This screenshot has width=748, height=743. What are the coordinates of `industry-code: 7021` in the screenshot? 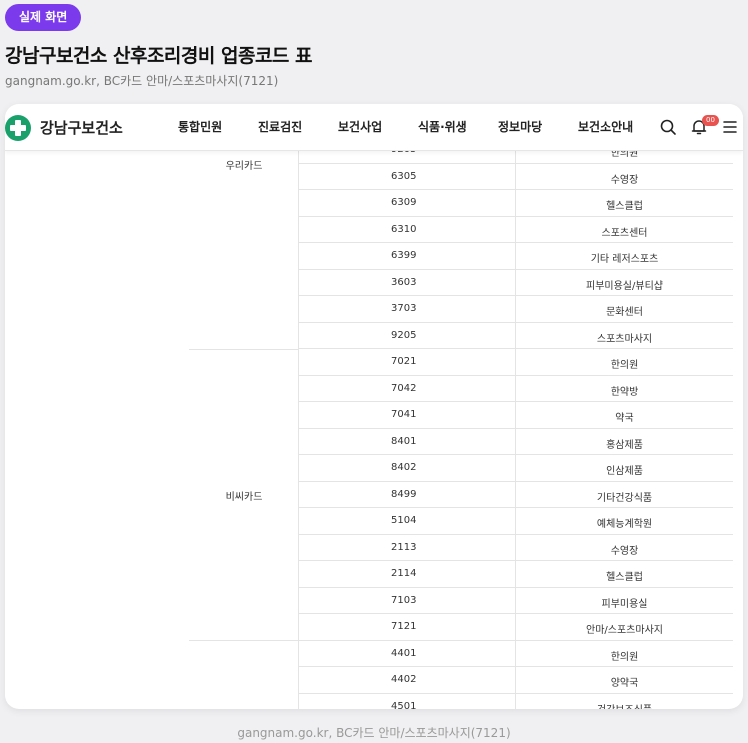 It's located at (404, 361).